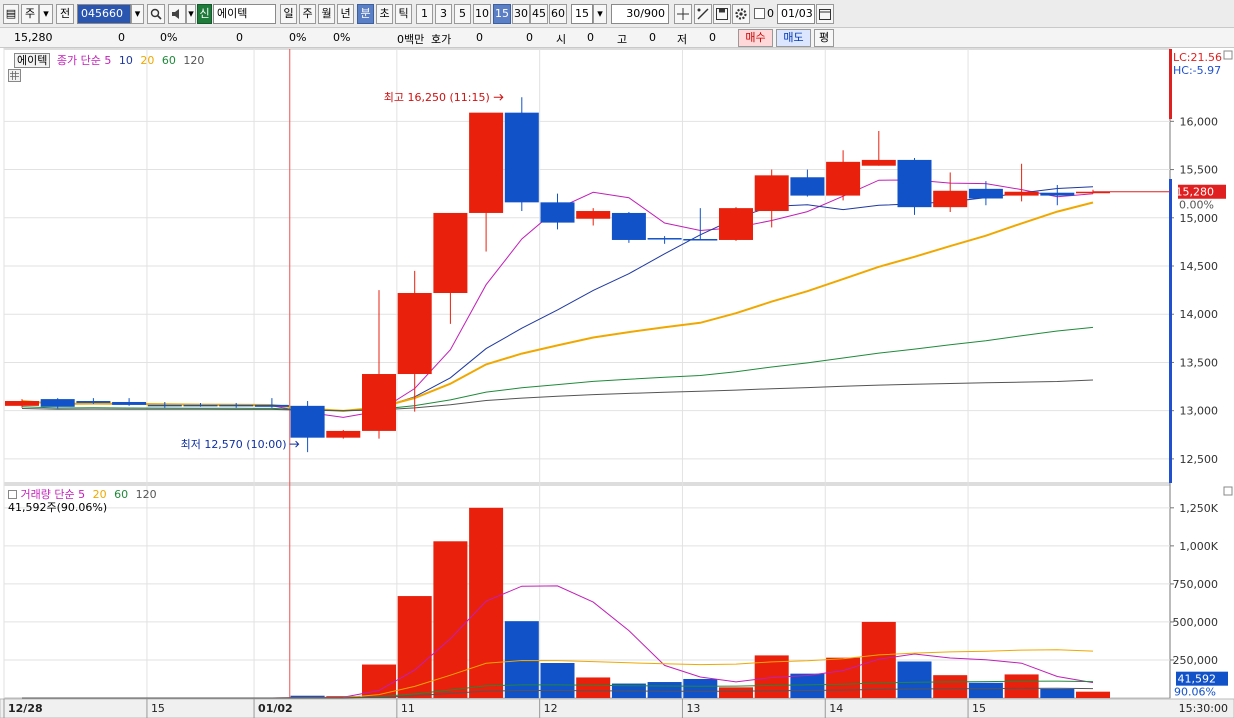 The width and height of the screenshot is (1234, 718). What do you see at coordinates (326, 14) in the screenshot?
I see `period-month-button: 월` at bounding box center [326, 14].